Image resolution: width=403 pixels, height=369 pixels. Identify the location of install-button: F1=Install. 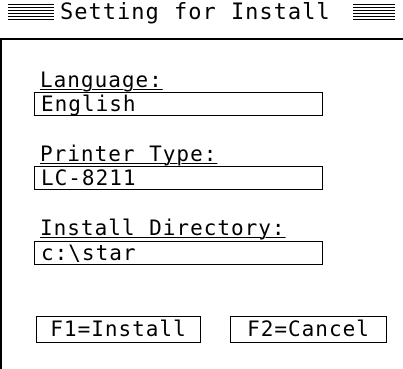
(118, 329).